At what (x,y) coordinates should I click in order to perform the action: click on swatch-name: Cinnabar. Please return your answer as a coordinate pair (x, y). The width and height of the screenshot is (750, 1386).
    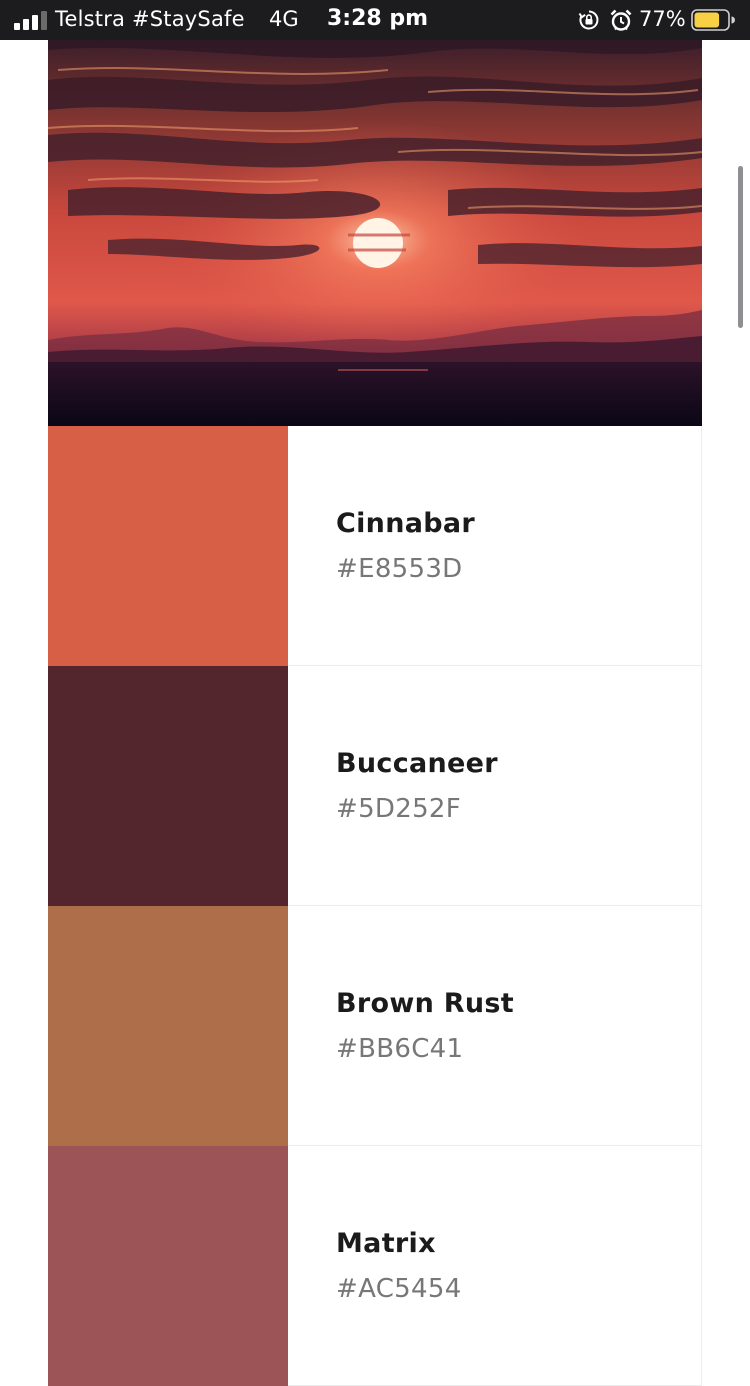
    Looking at the image, I should click on (405, 523).